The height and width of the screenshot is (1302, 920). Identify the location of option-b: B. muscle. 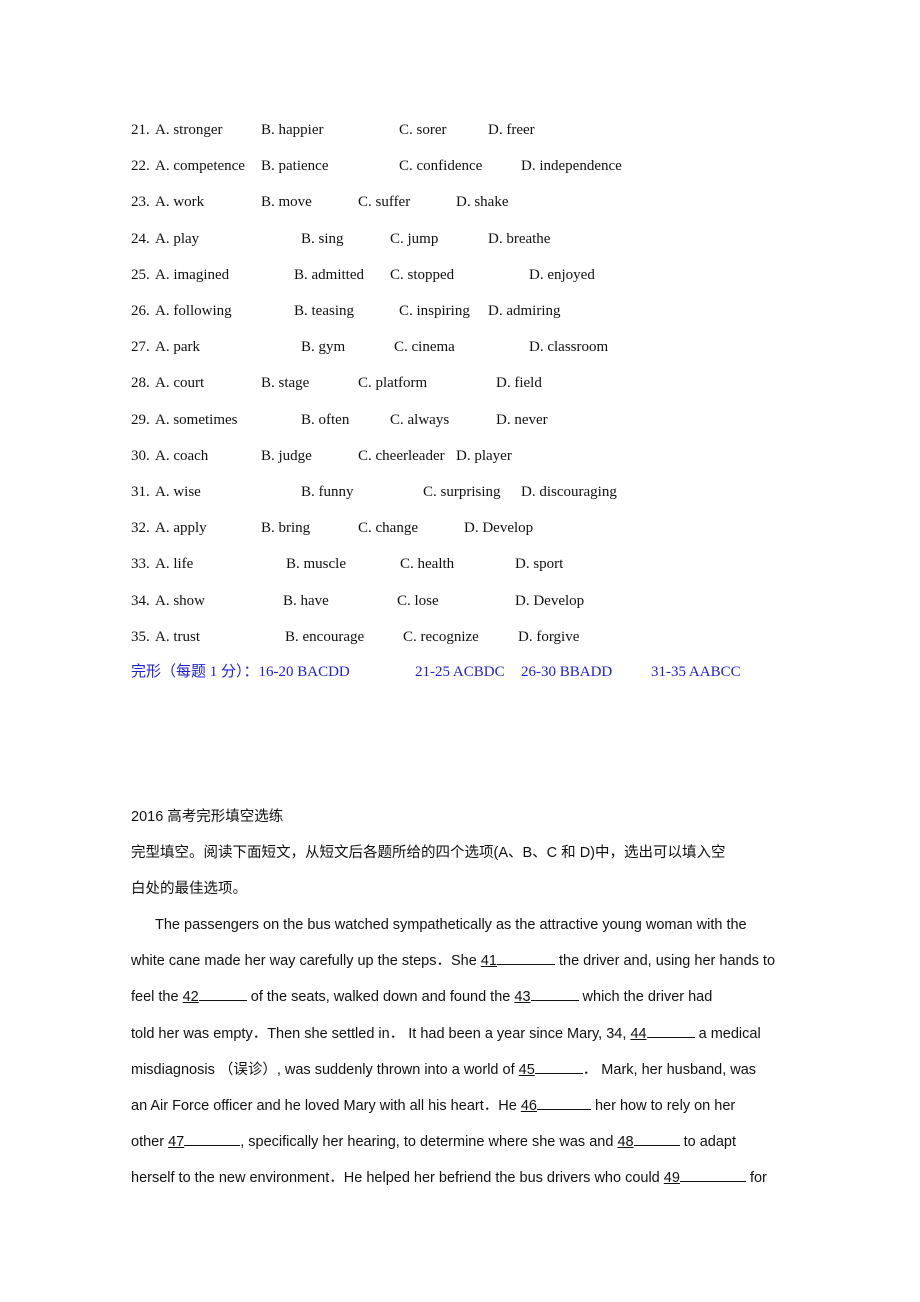
(316, 564).